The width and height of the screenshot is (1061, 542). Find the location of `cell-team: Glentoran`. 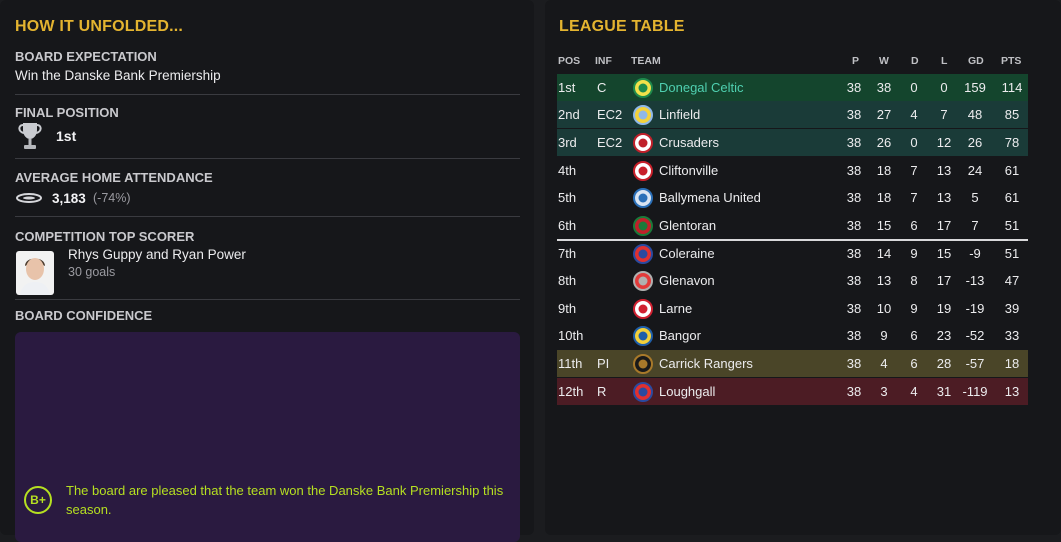

cell-team: Glentoran is located at coordinates (687, 225).